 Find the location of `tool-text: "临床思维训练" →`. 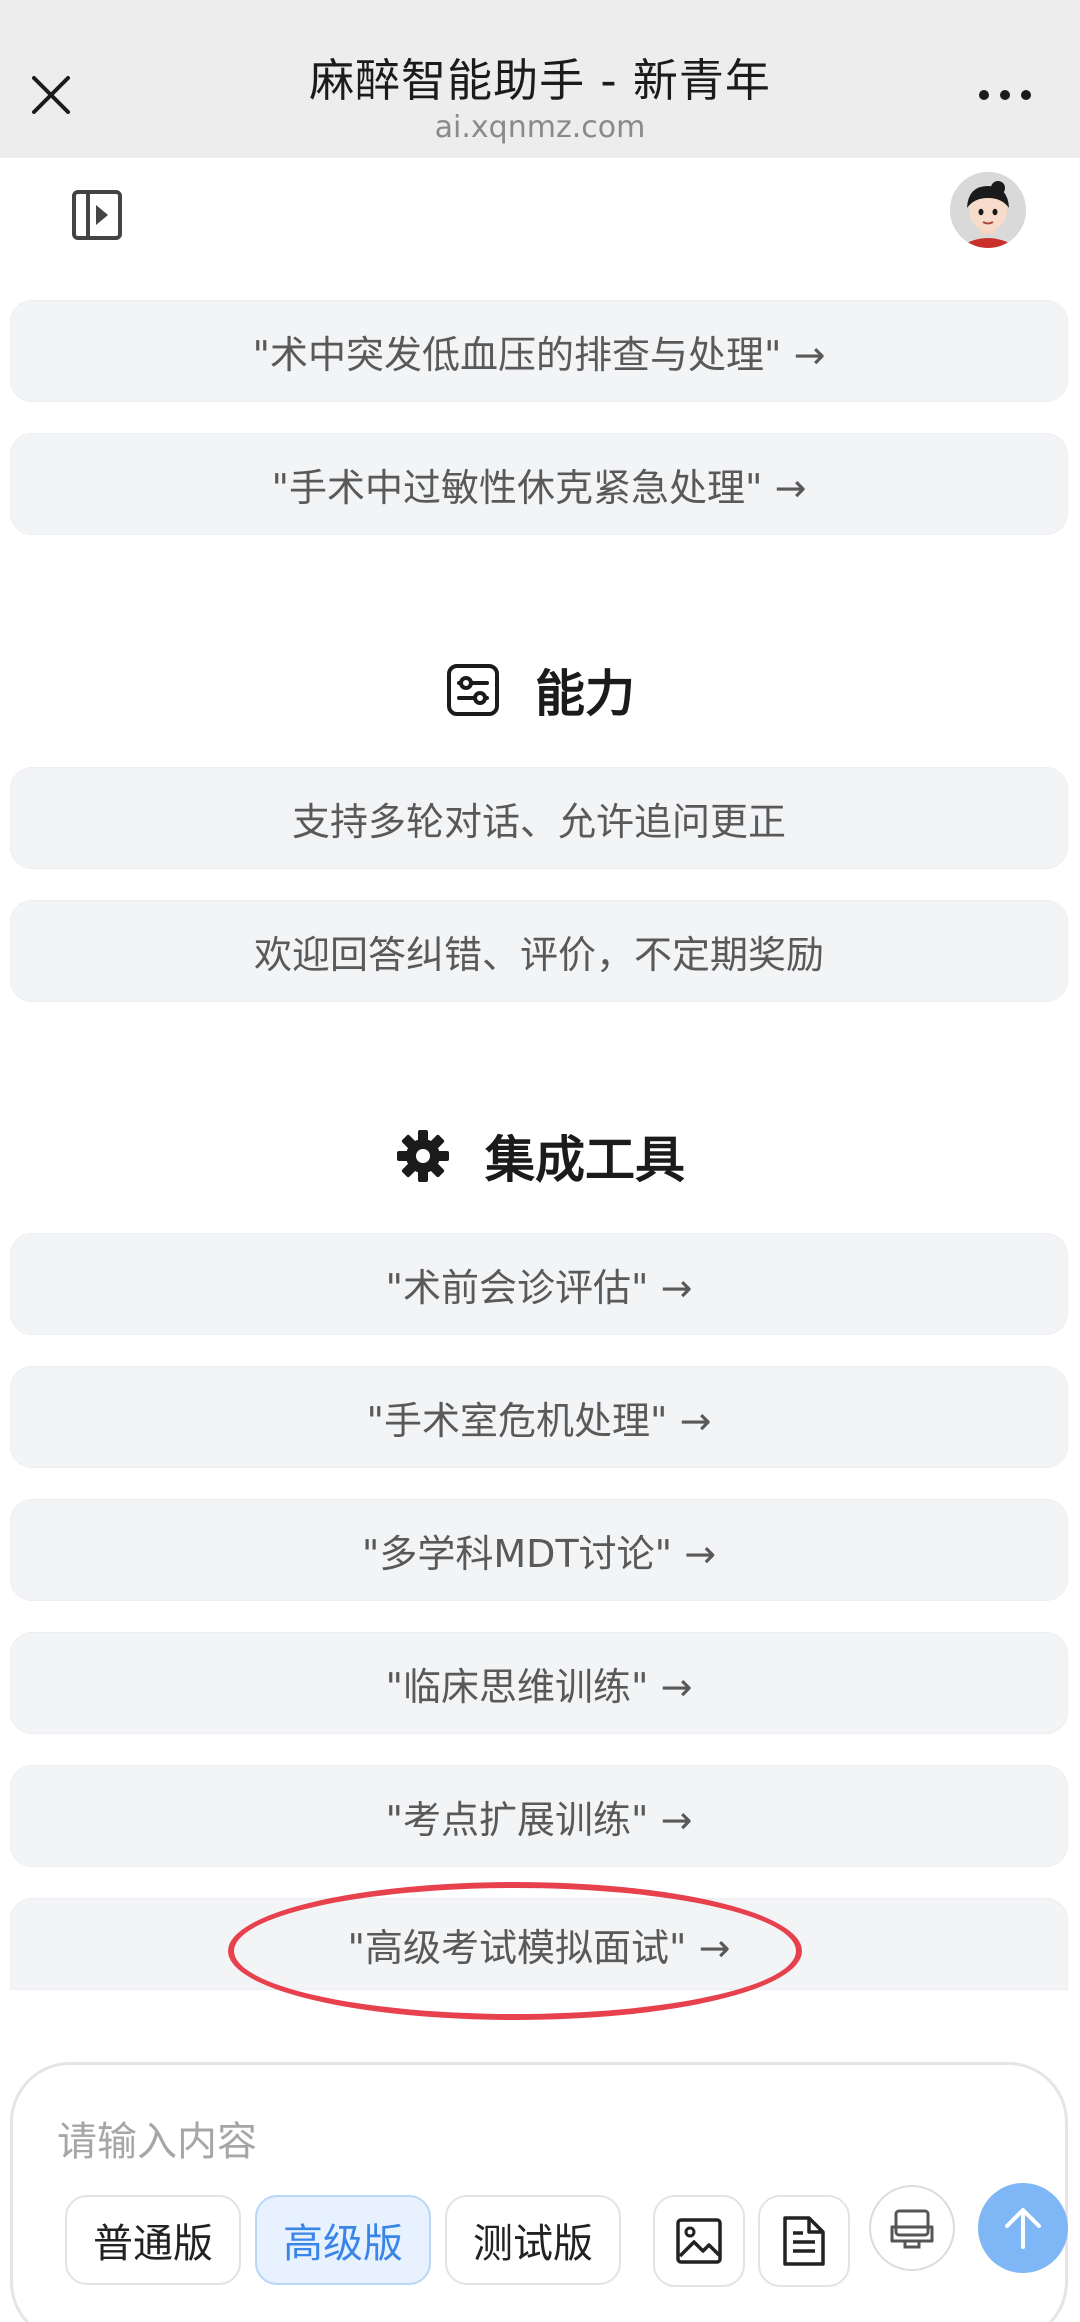

tool-text: "临床思维训练" → is located at coordinates (539, 1686).